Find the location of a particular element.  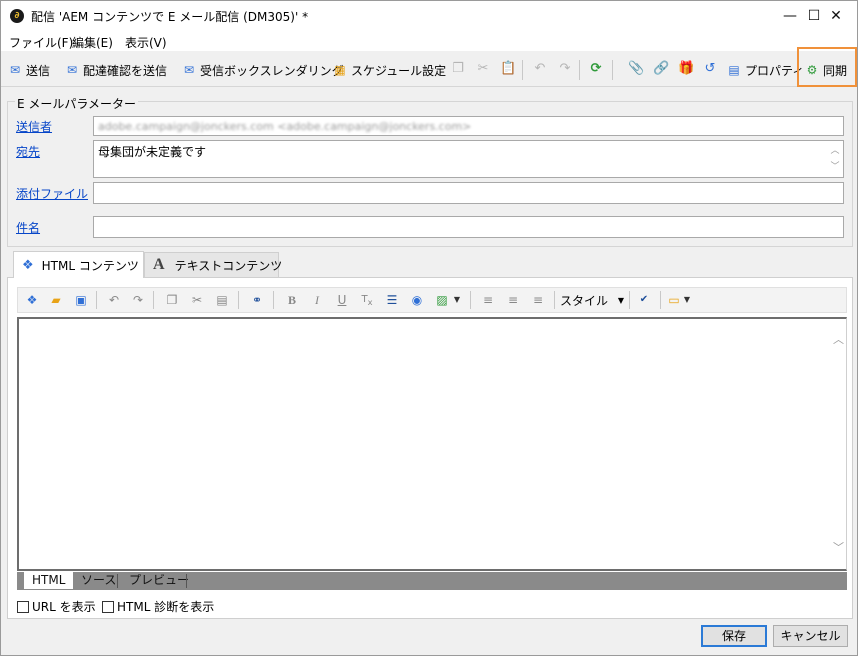

underline-icon: U is located at coordinates (342, 300).